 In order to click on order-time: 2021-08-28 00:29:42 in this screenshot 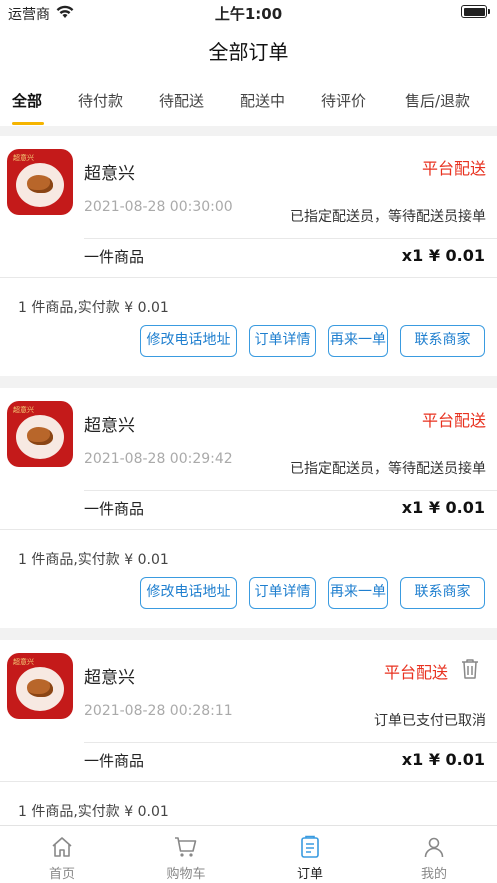, I will do `click(158, 459)`.